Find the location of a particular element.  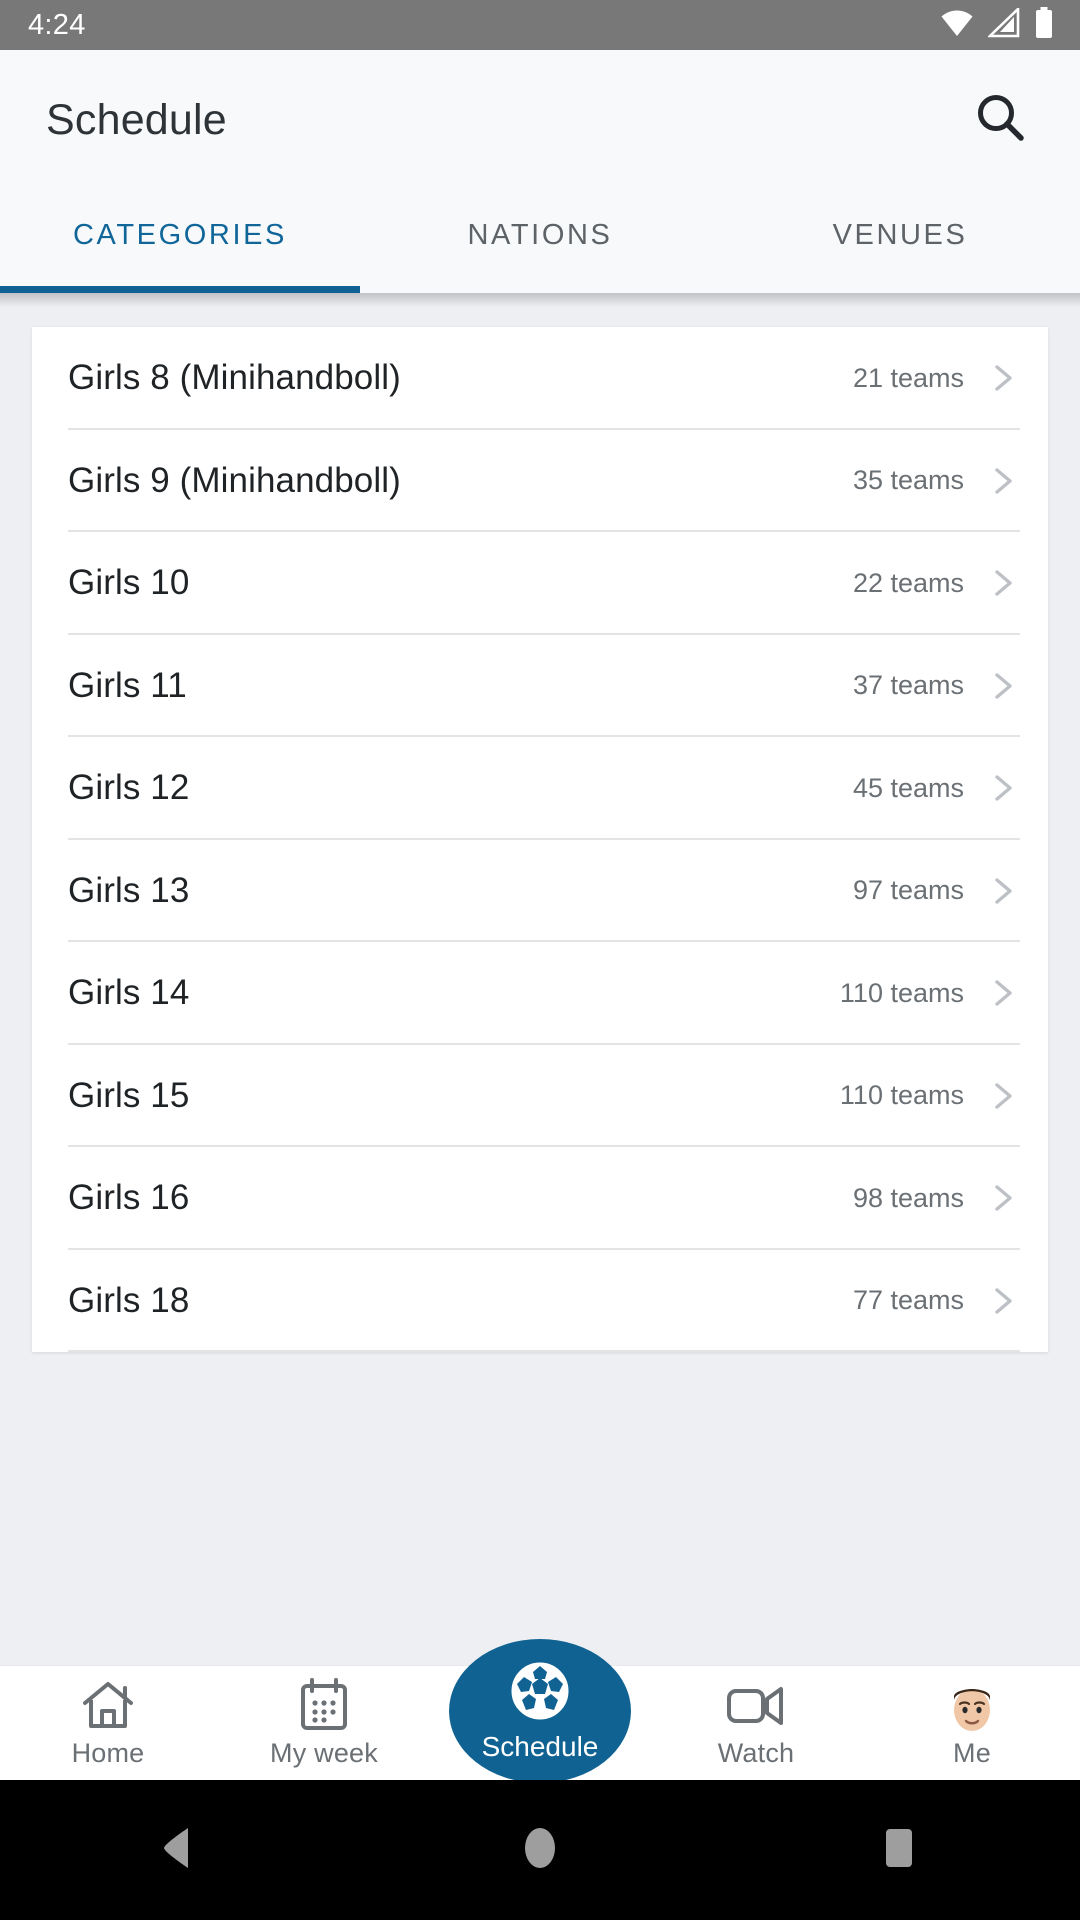

table-row: Girls 9 (Minihandboll) 35 teams is located at coordinates (540, 481).